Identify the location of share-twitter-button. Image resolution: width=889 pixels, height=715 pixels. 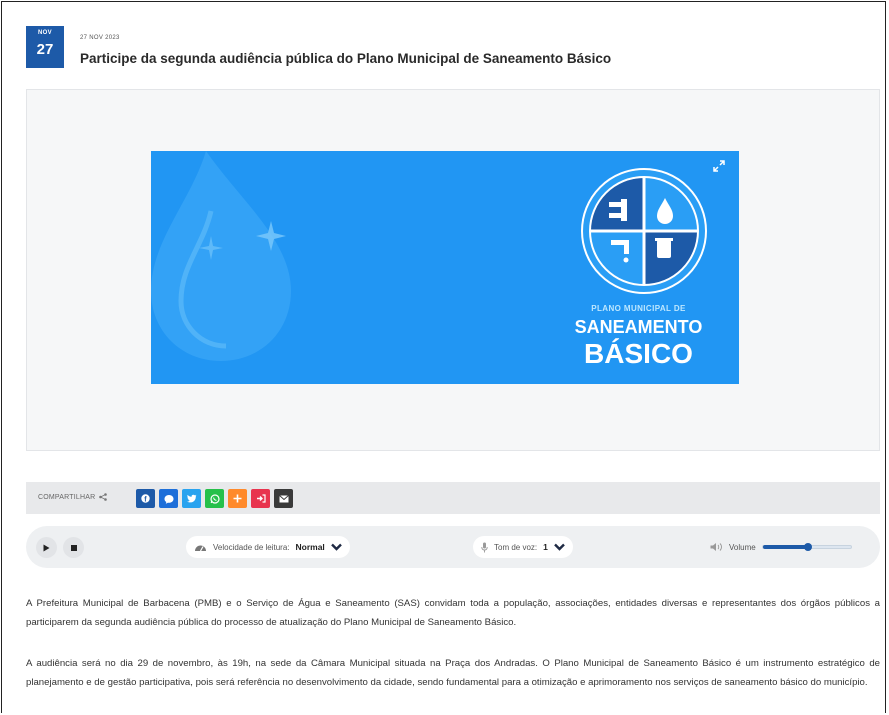
(191, 498).